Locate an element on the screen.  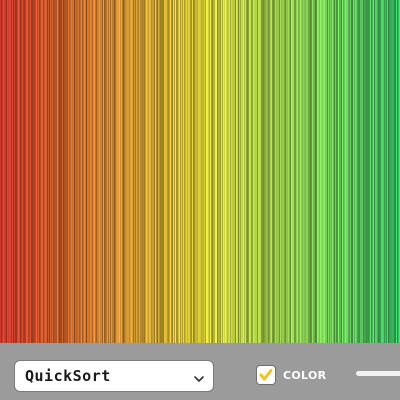
color-checkbox is located at coordinates (266, 375).